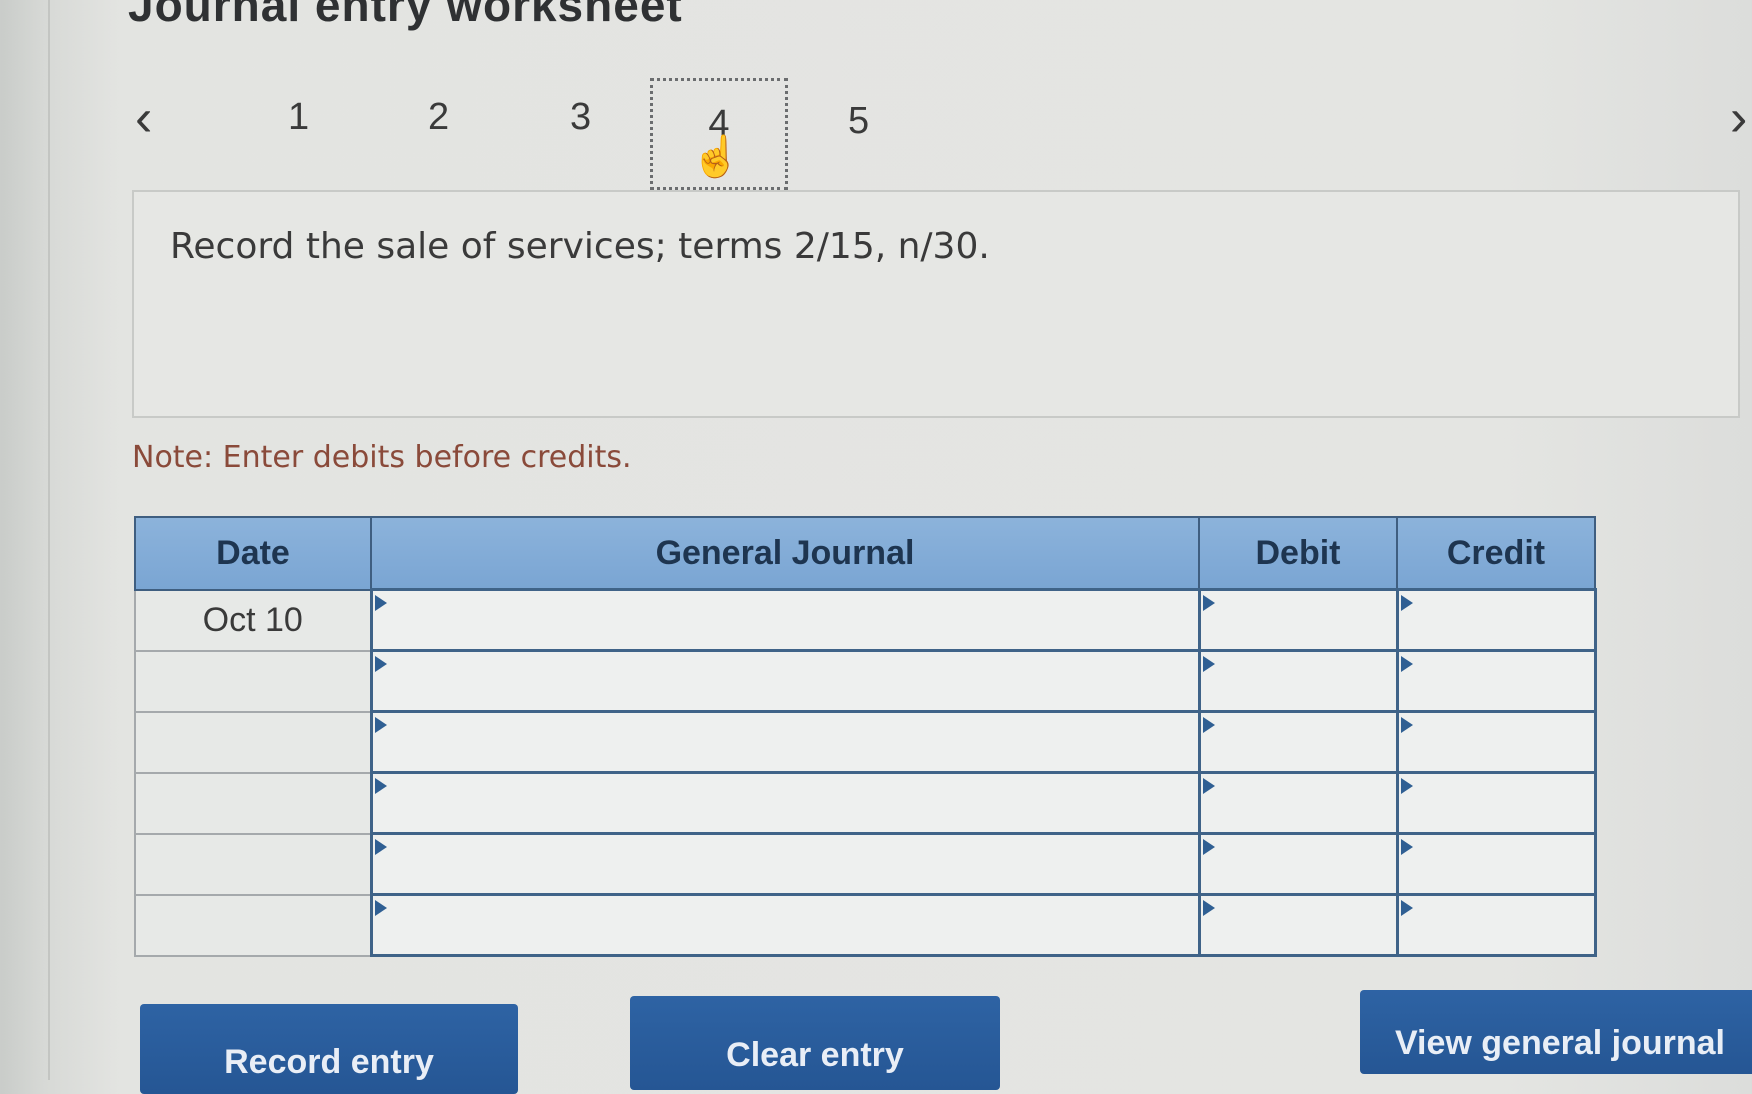 This screenshot has width=1752, height=1094. I want to click on step-tab-4: 4 ☝, so click(719, 134).